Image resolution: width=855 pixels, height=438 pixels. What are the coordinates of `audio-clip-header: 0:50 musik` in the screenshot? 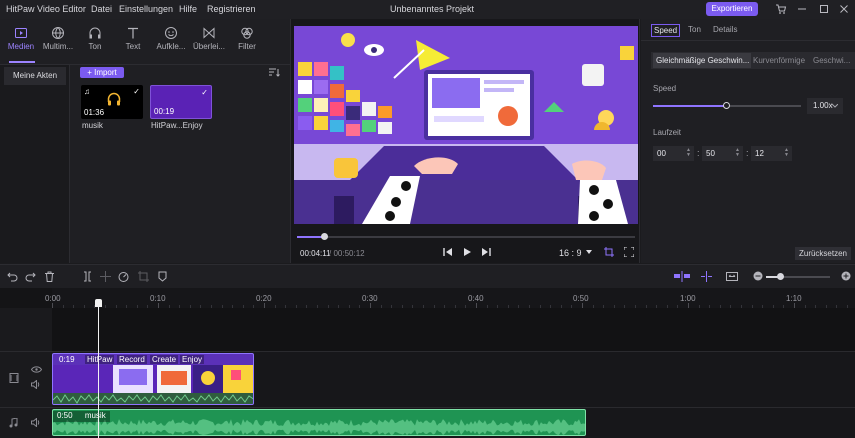 It's located at (81, 416).